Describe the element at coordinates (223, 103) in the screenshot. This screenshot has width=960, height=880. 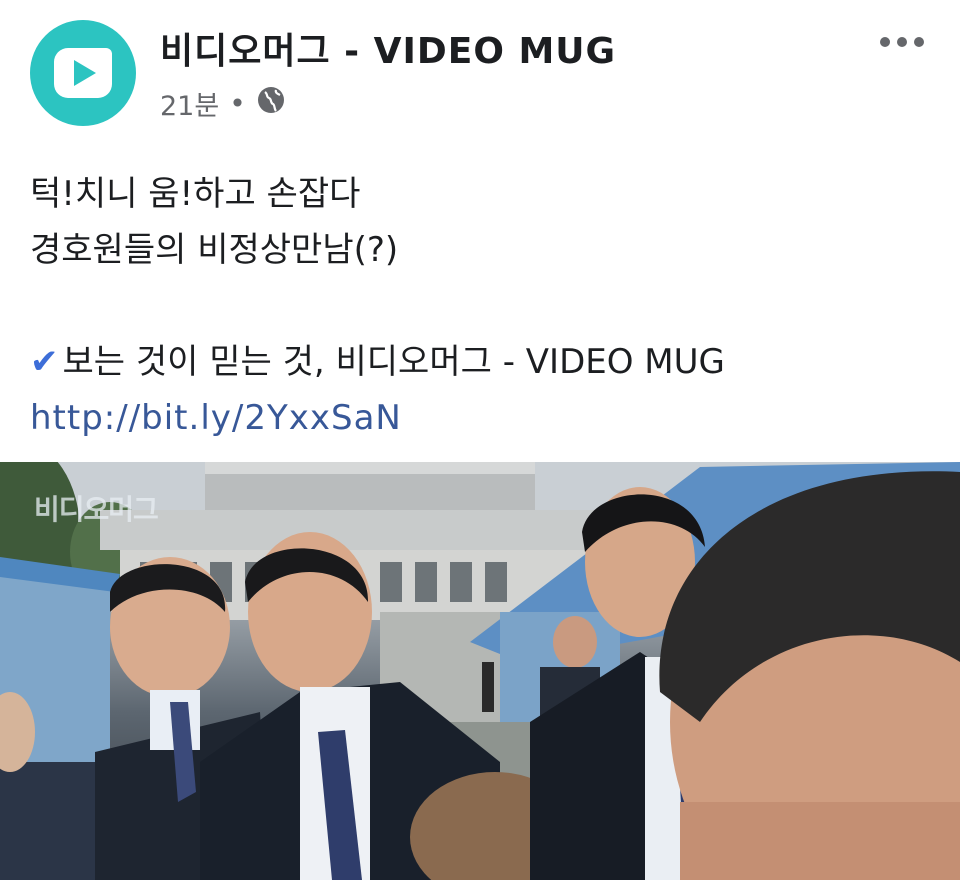
I see `post-meta: 21분 •` at that location.